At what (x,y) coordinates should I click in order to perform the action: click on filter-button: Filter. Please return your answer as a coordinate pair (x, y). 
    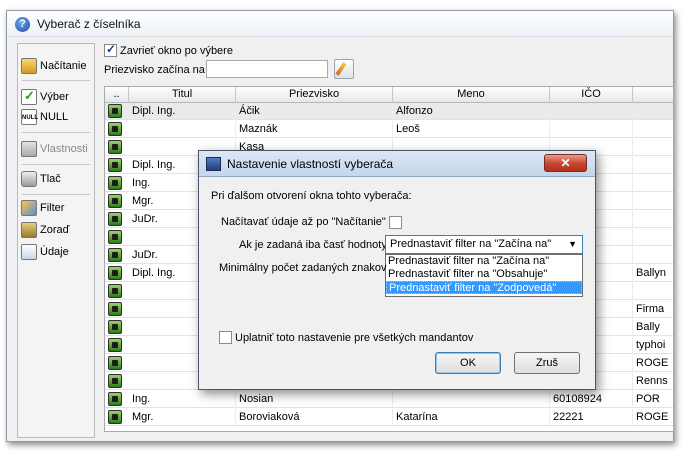
    Looking at the image, I should click on (57, 208).